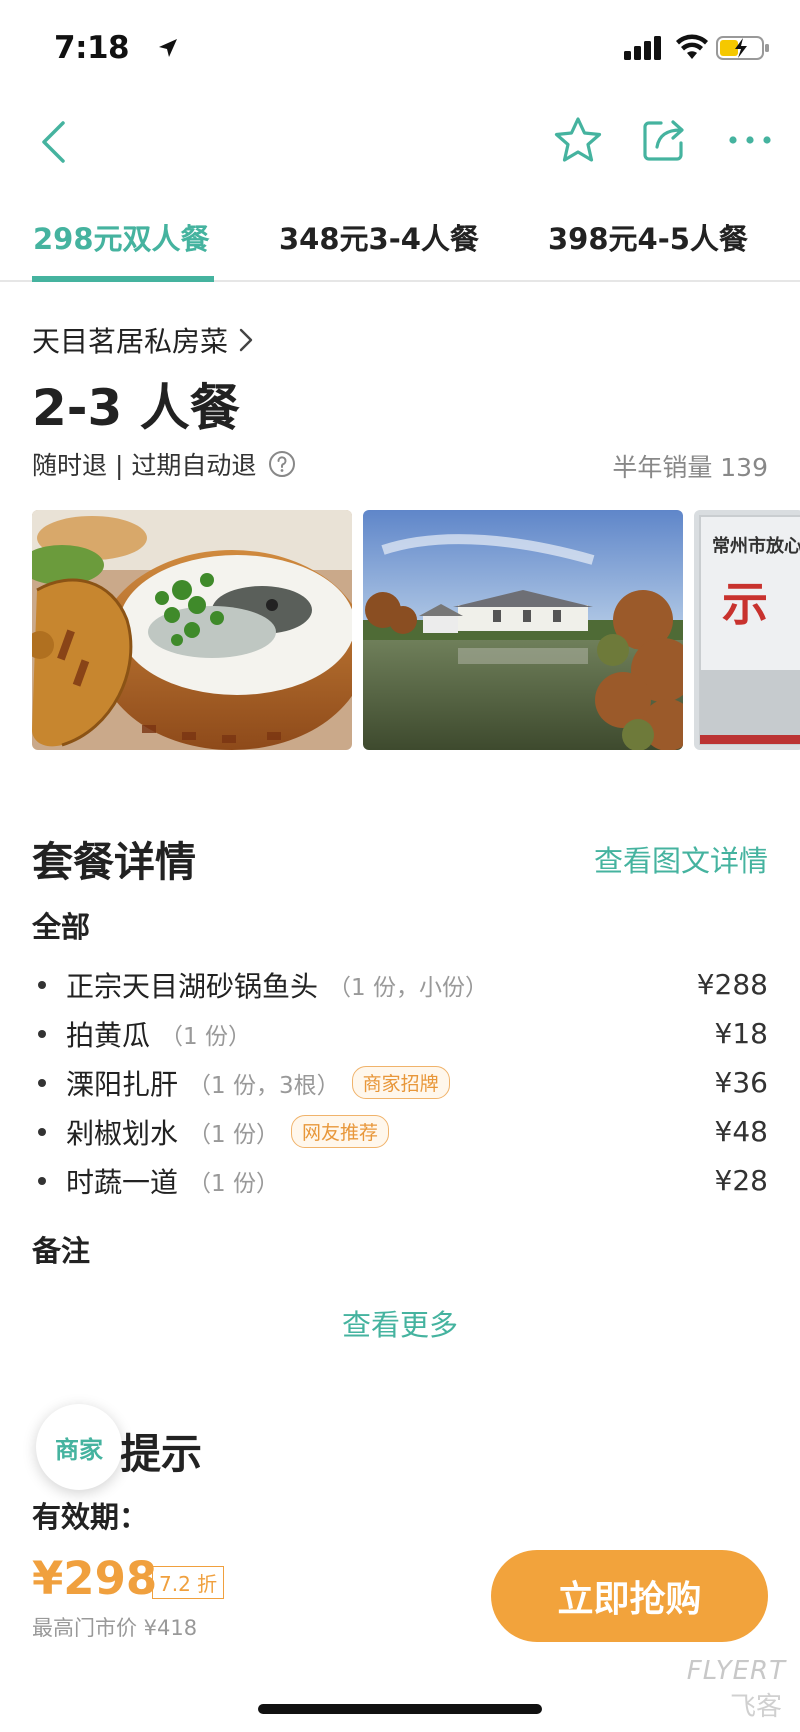  What do you see at coordinates (690, 467) in the screenshot?
I see `sales-count: 半年销量 139` at bounding box center [690, 467].